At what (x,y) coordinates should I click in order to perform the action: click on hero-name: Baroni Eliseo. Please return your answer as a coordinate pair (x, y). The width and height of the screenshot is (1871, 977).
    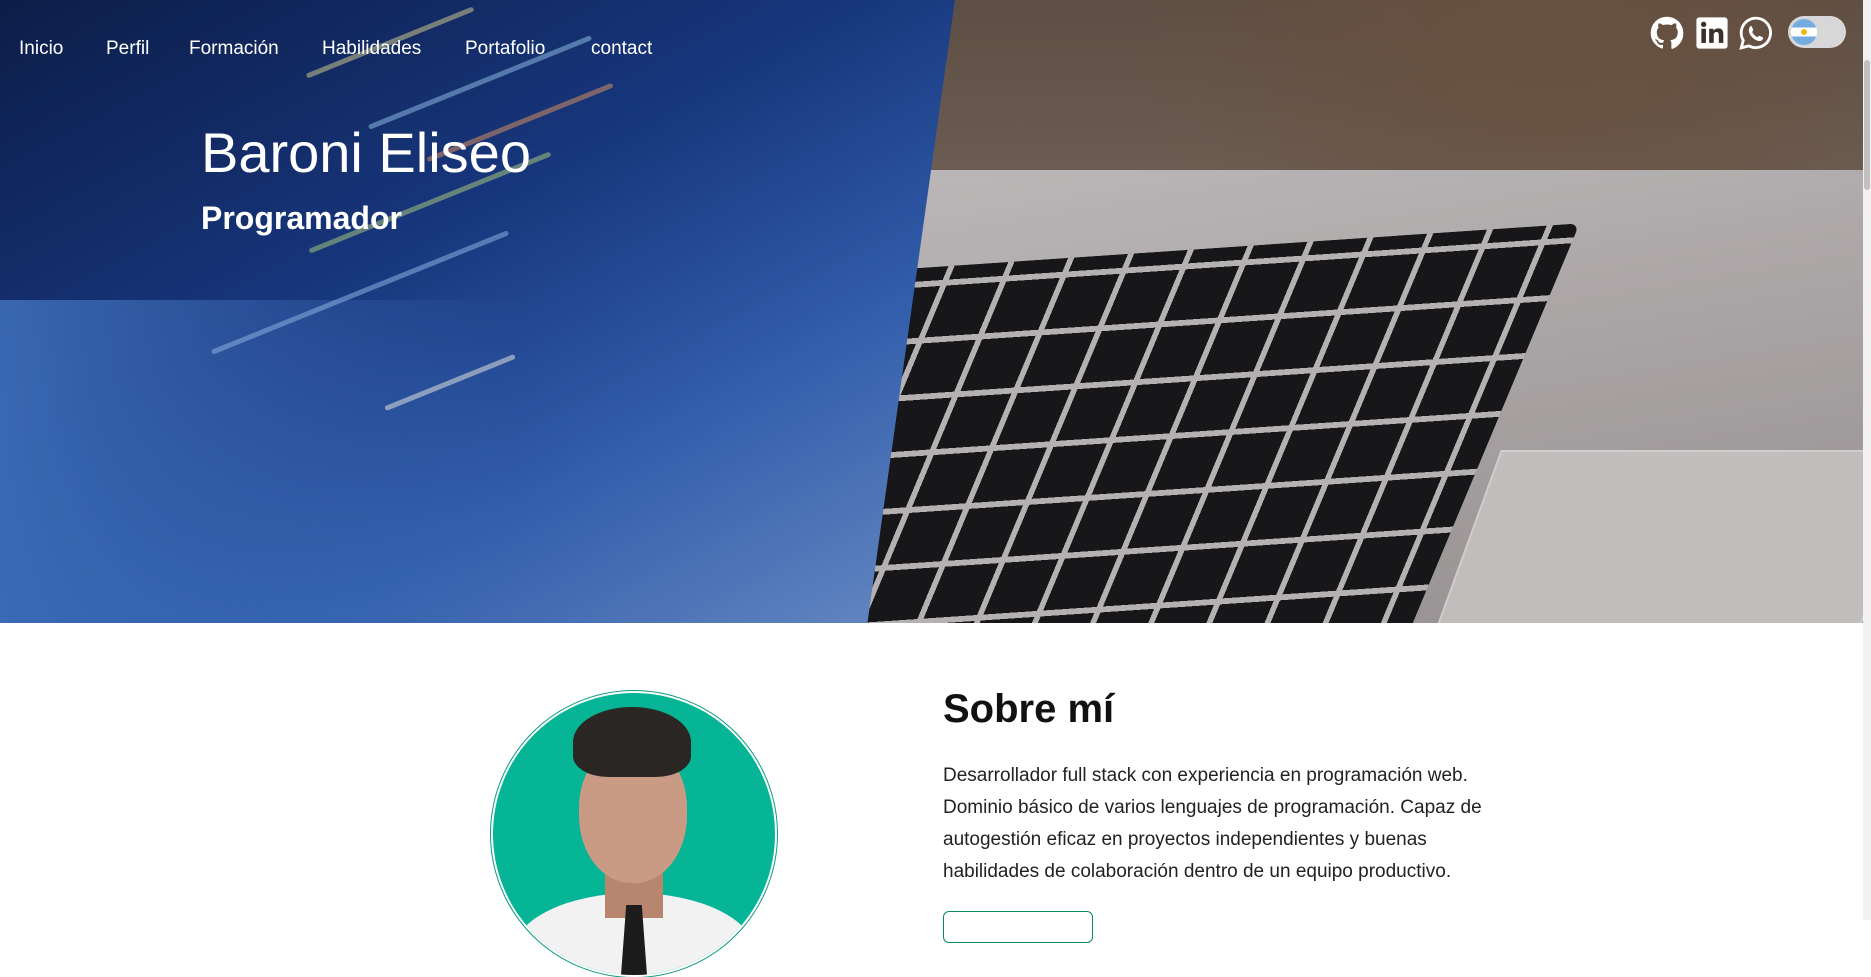
    Looking at the image, I should click on (366, 152).